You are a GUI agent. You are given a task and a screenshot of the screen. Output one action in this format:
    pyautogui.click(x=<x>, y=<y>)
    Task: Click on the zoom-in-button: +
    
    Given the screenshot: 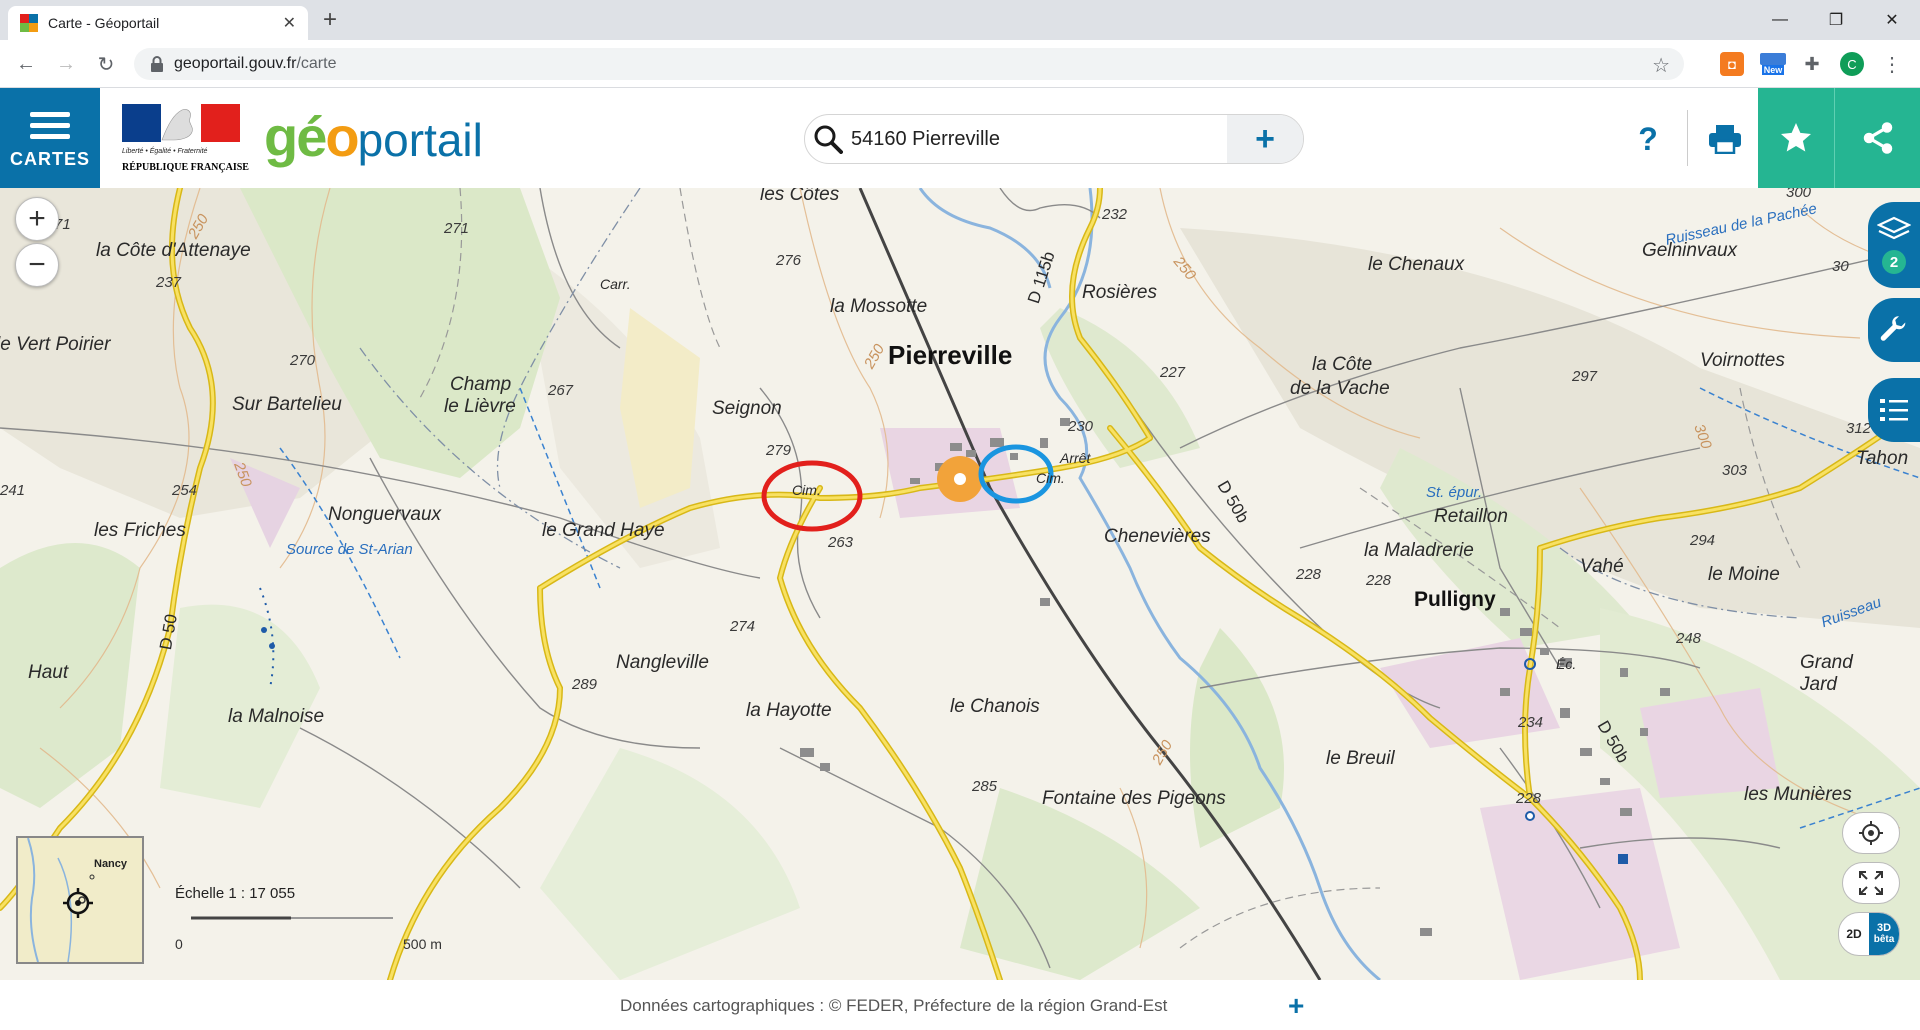 What is the action you would take?
    pyautogui.click(x=37, y=219)
    